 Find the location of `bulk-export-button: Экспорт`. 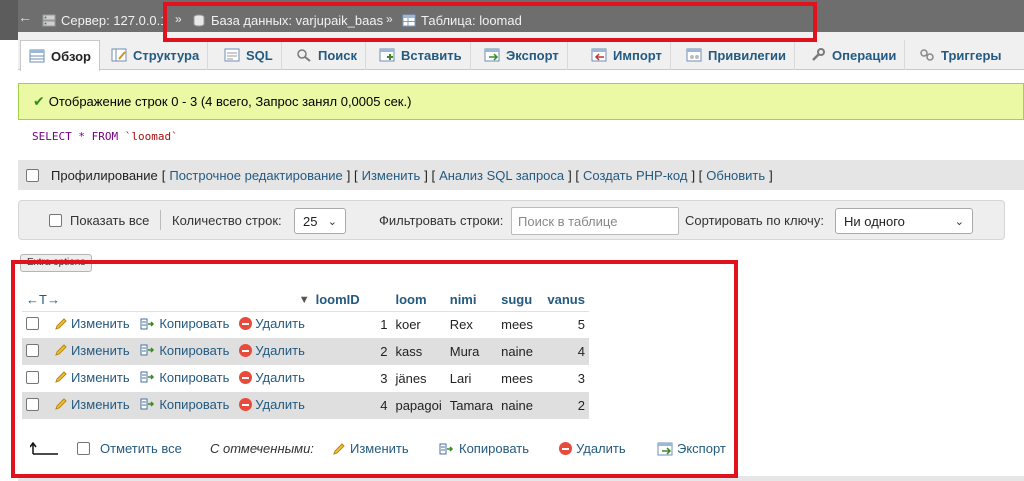

bulk-export-button: Экспорт is located at coordinates (691, 448).